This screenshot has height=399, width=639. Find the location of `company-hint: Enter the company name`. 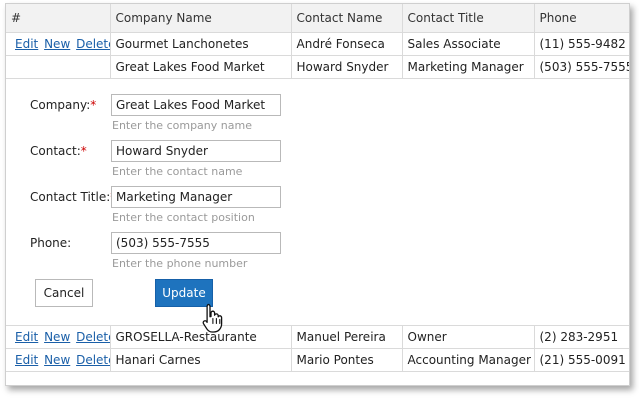

company-hint: Enter the company name is located at coordinates (182, 125).